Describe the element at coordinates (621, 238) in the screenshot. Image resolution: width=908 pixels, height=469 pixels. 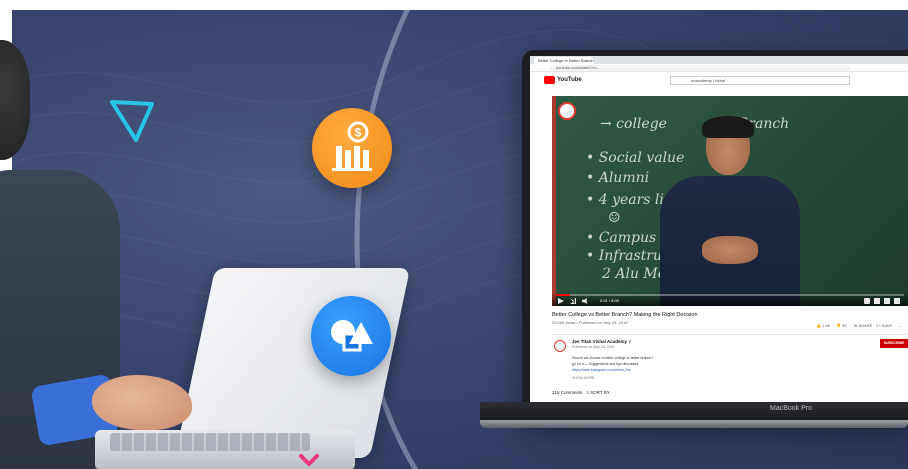
I see `chalk-text: • Campus` at that location.